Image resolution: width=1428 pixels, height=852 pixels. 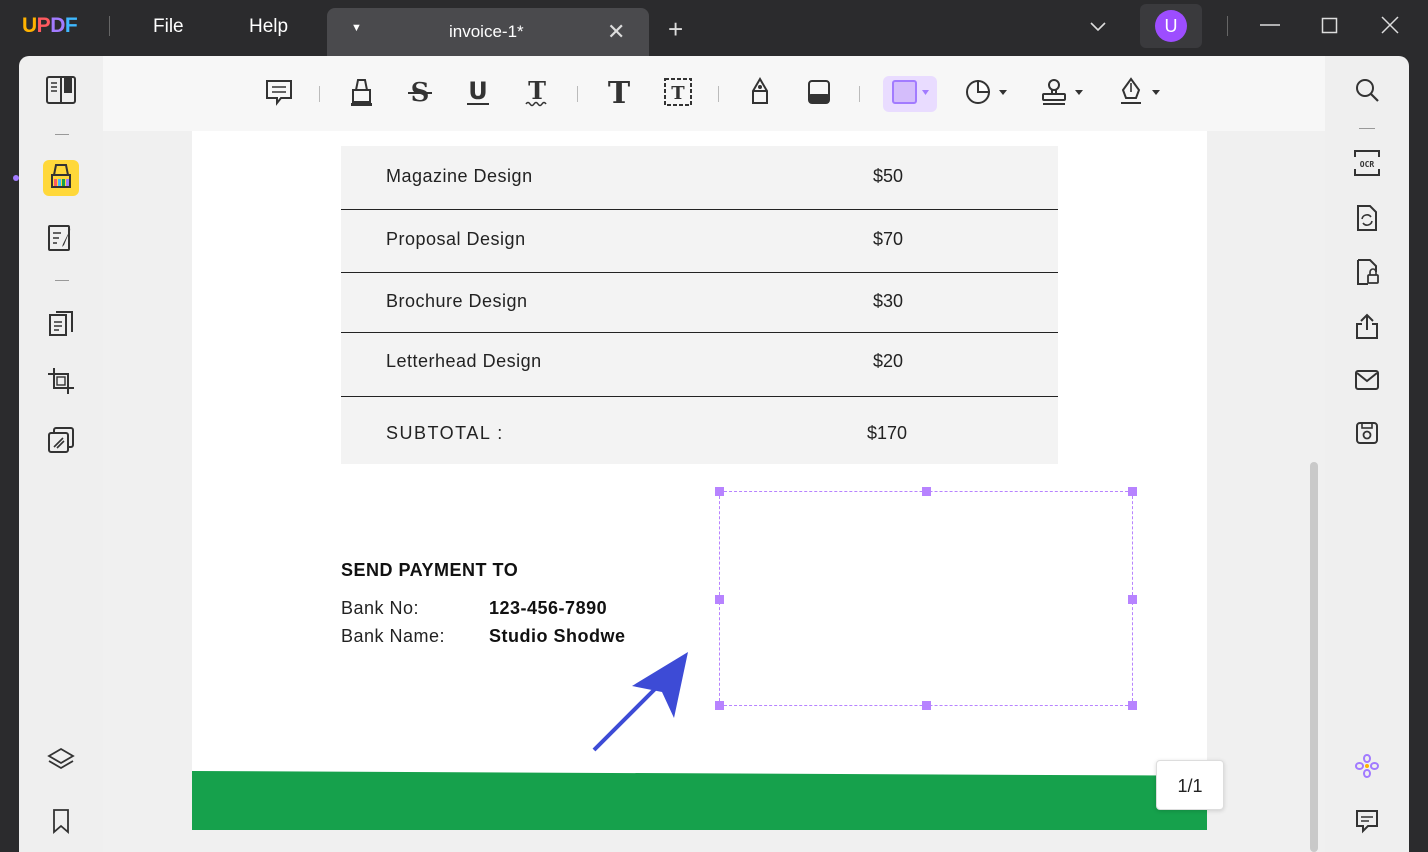 I want to click on highlight-icon, so click(x=361, y=94).